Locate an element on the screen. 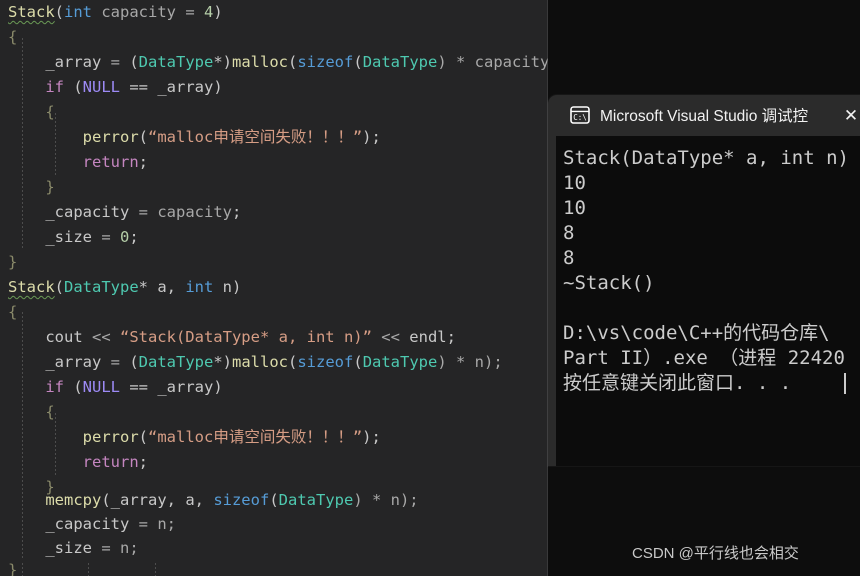 This screenshot has height=576, width=860. code-token: “malloc申请空间失败！！！” is located at coordinates (255, 137).